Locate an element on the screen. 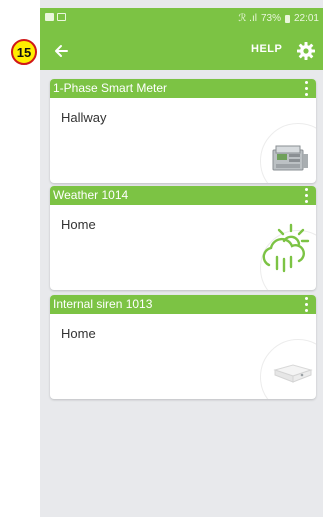 This screenshot has width=323, height=517. device-title: 1-Phase Smart Meter is located at coordinates (110, 88).